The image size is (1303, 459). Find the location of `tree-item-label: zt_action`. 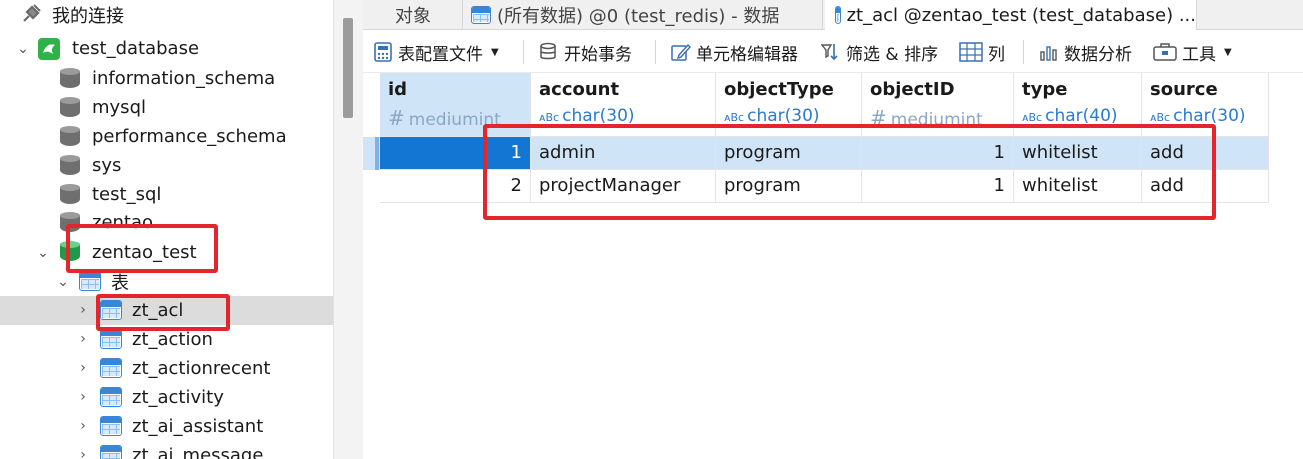

tree-item-label: zt_action is located at coordinates (172, 339).